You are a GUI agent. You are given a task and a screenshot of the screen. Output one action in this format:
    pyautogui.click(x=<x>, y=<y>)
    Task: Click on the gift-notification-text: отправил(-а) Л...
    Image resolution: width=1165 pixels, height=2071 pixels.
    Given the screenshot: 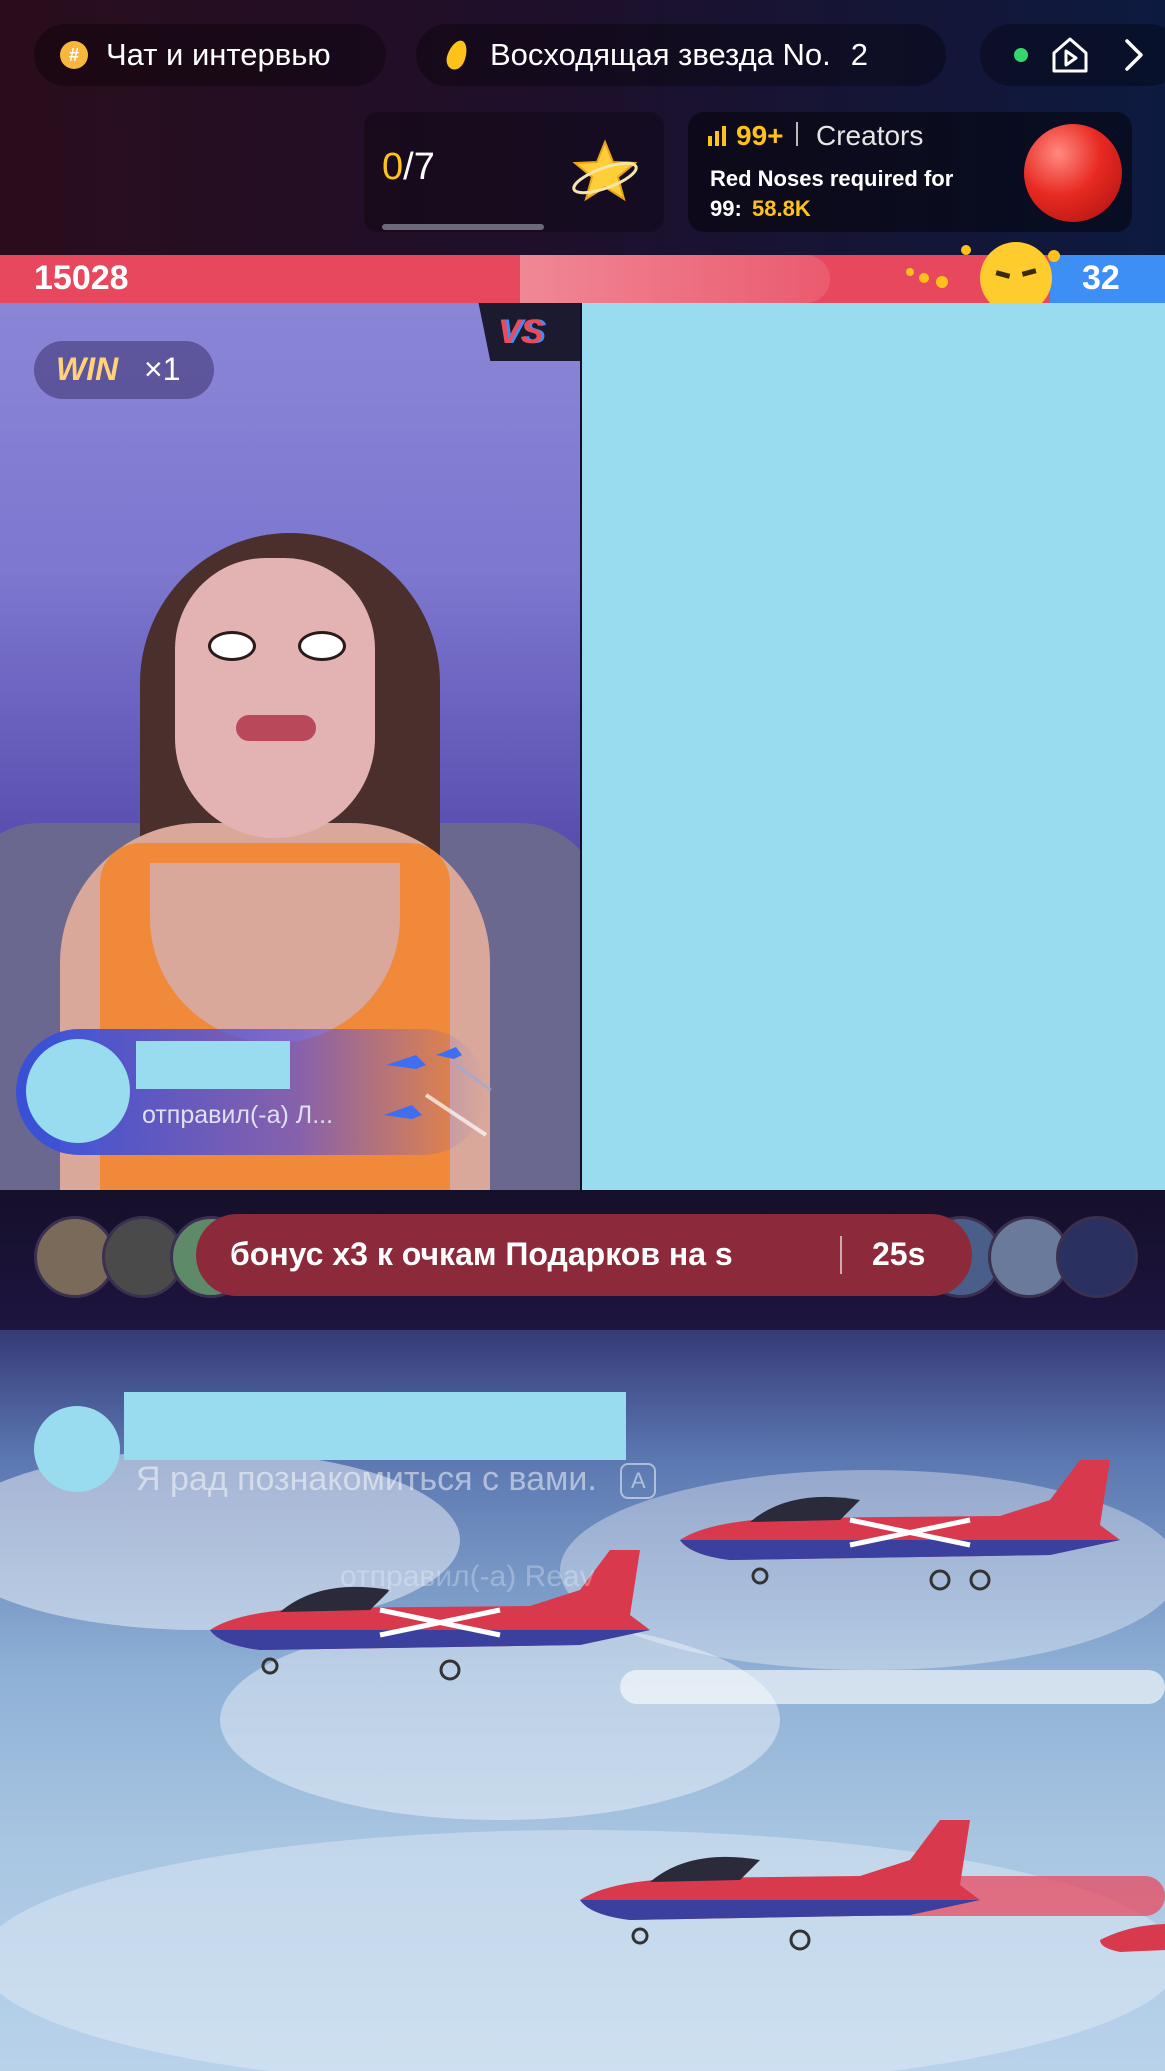 What is the action you would take?
    pyautogui.click(x=238, y=1115)
    